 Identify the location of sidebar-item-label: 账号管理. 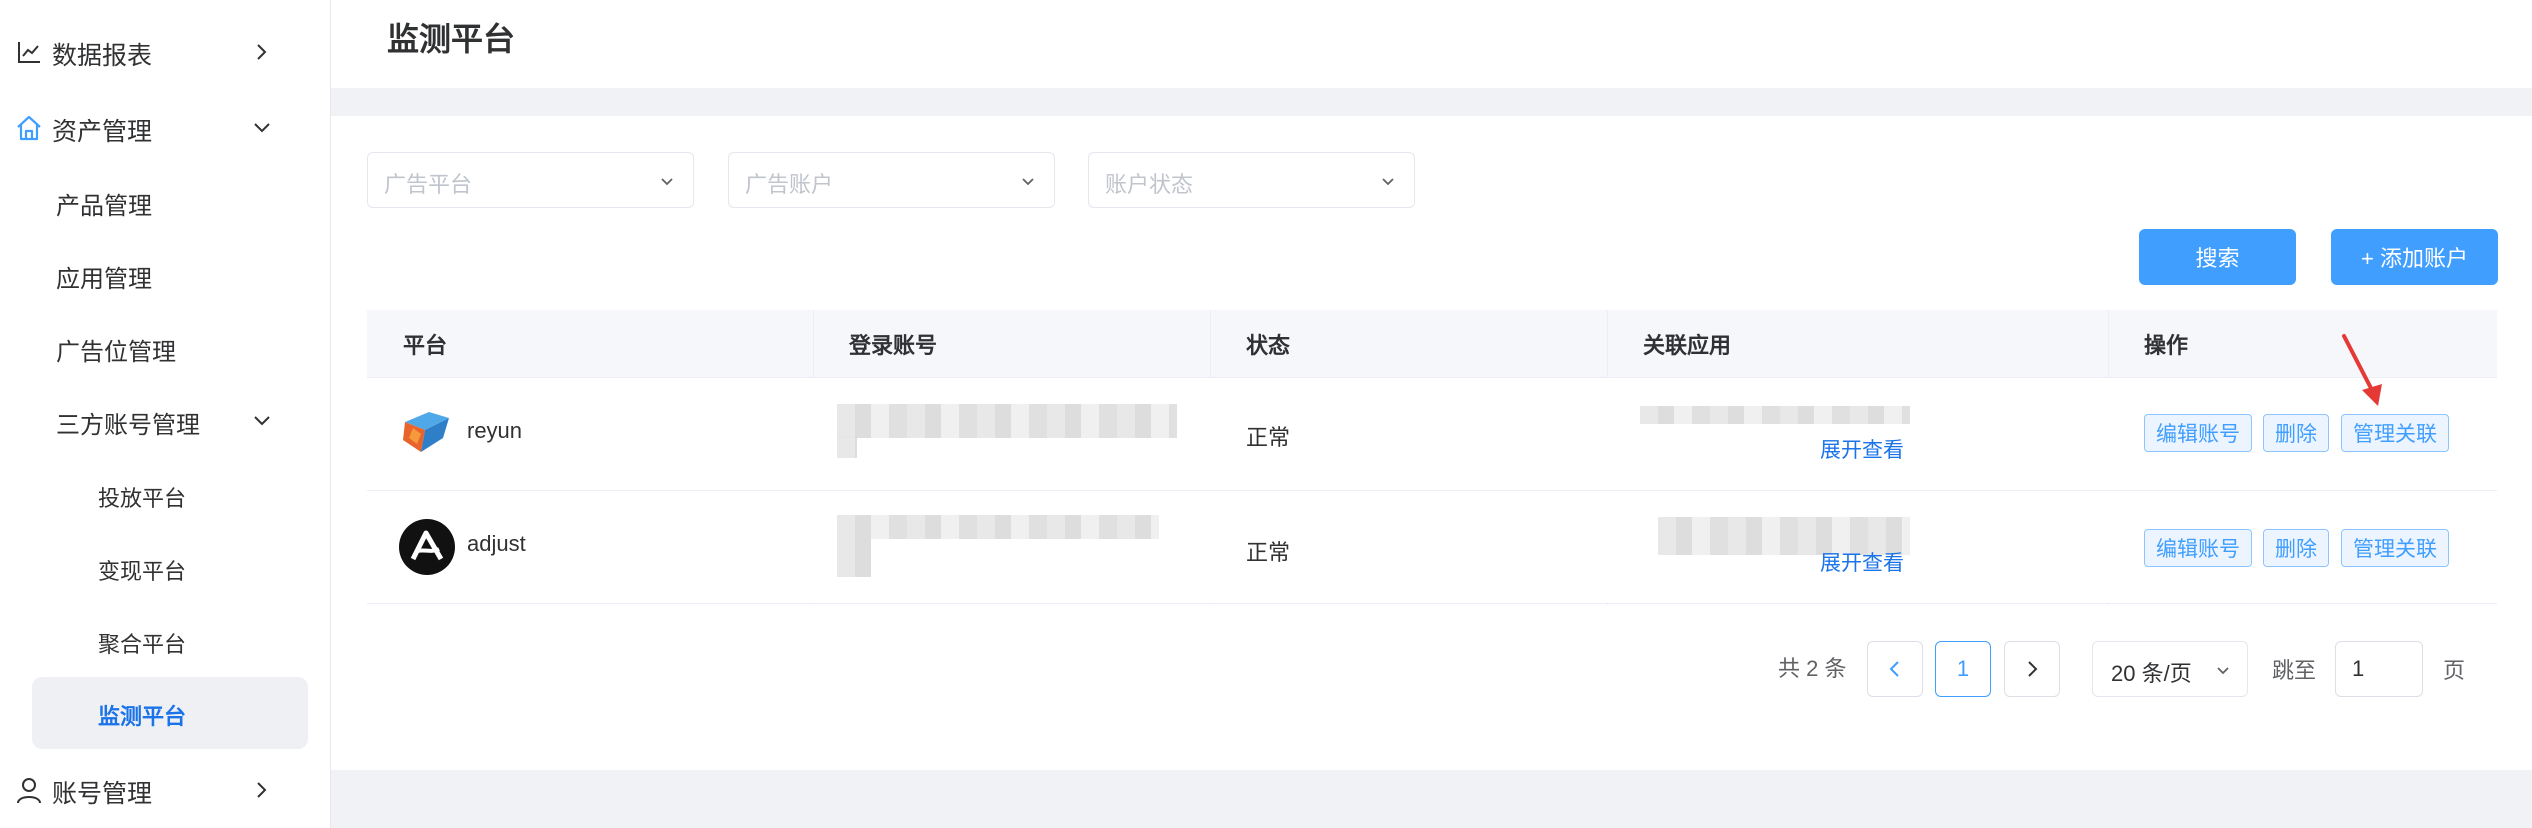
(102, 794).